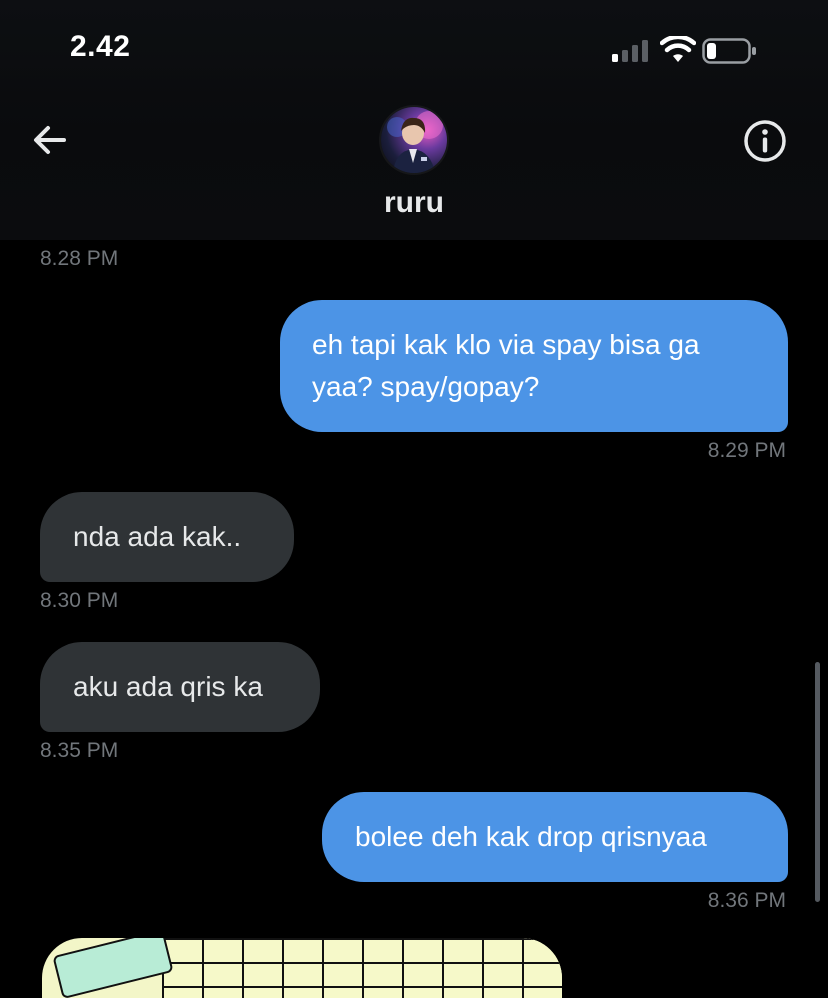 This screenshot has width=828, height=998. I want to click on received-message-bubble: nda ada kak.., so click(167, 537).